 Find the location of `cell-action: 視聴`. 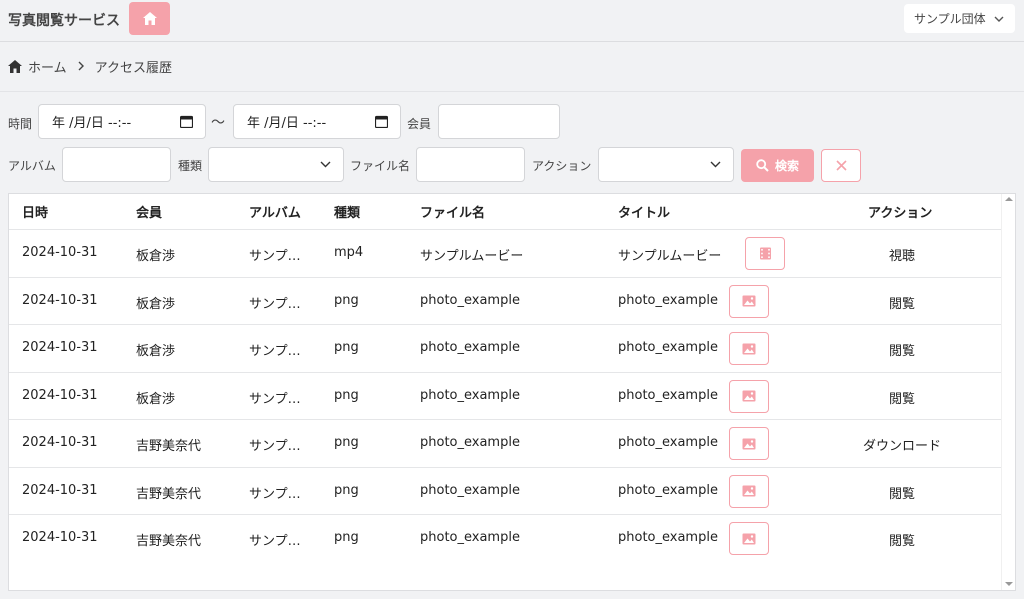

cell-action: 視聴 is located at coordinates (901, 256).